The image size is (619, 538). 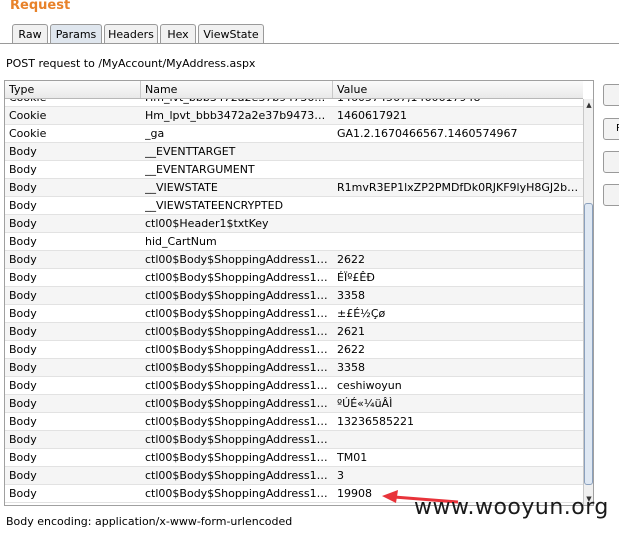 I want to click on cell-value: GA1.2.1670466567.1460574967, so click(x=427, y=133).